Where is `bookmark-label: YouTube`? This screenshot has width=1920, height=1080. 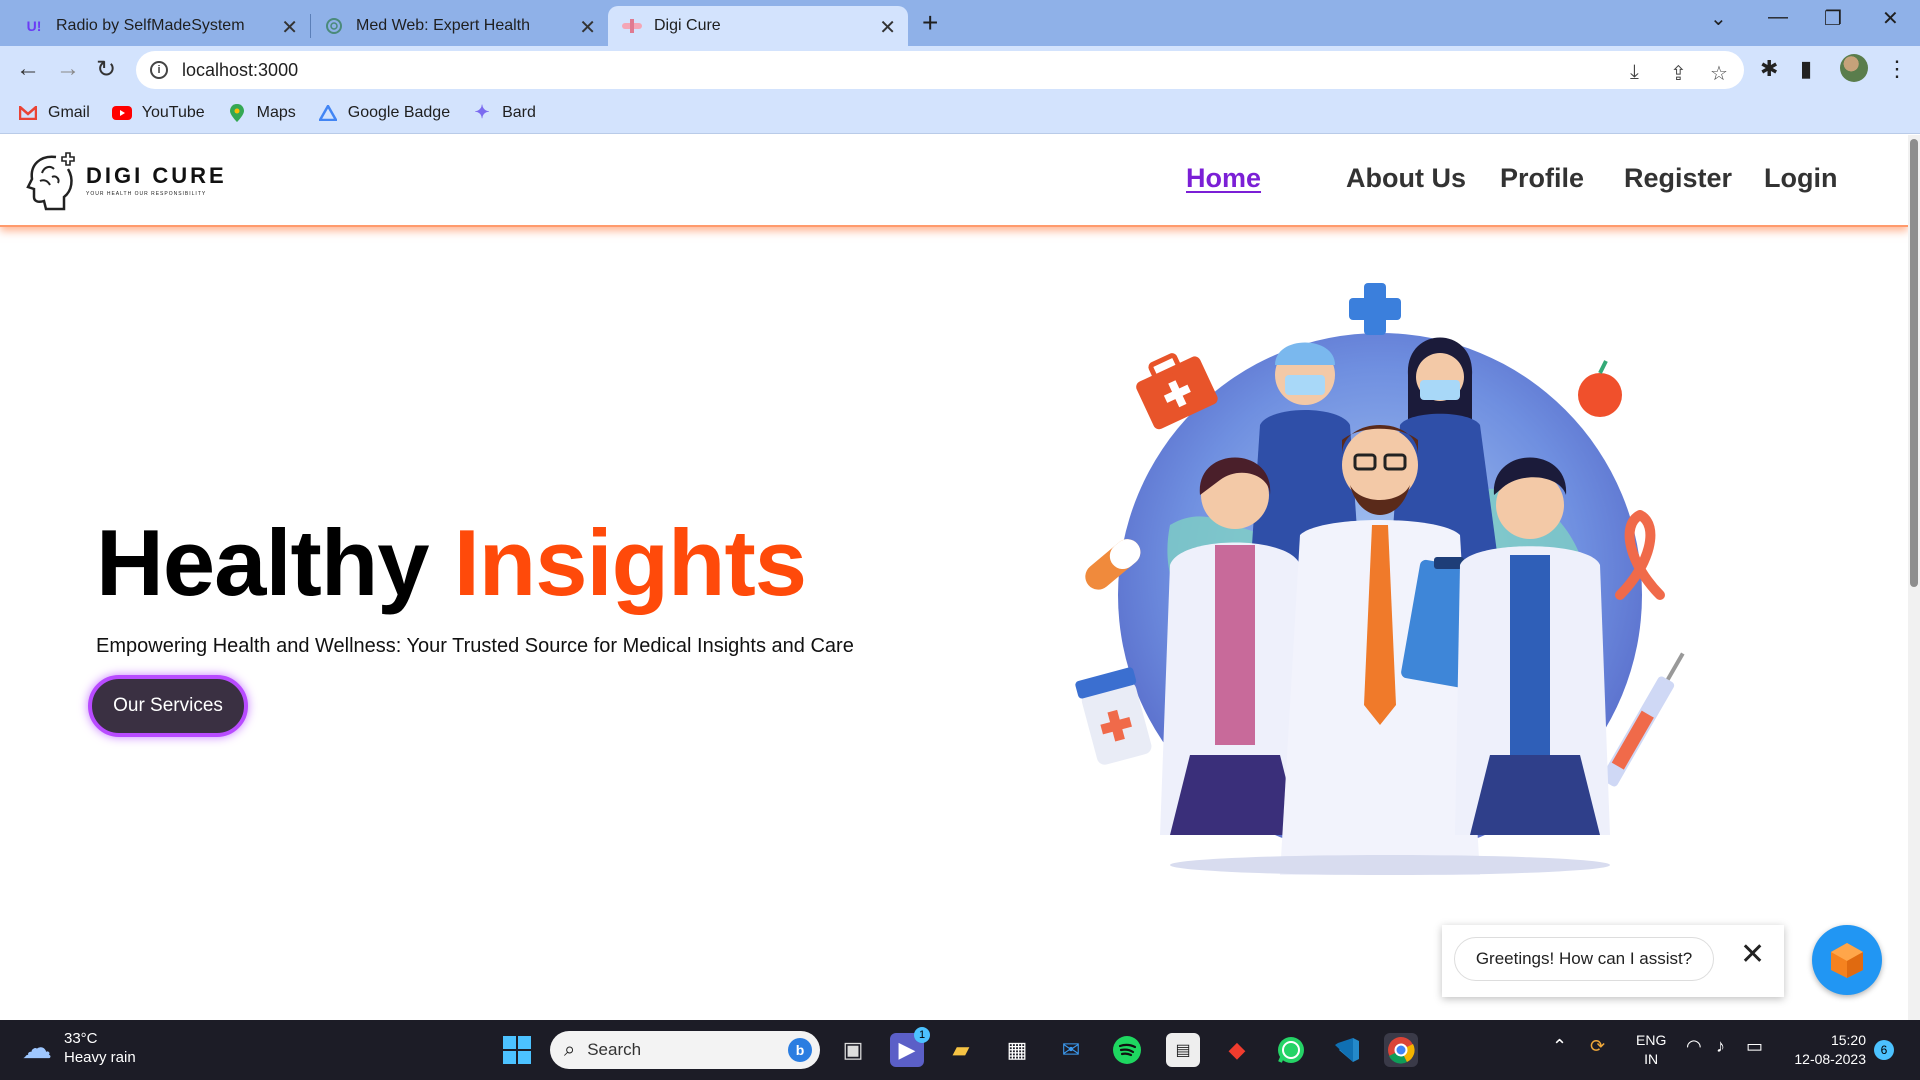 bookmark-label: YouTube is located at coordinates (173, 112).